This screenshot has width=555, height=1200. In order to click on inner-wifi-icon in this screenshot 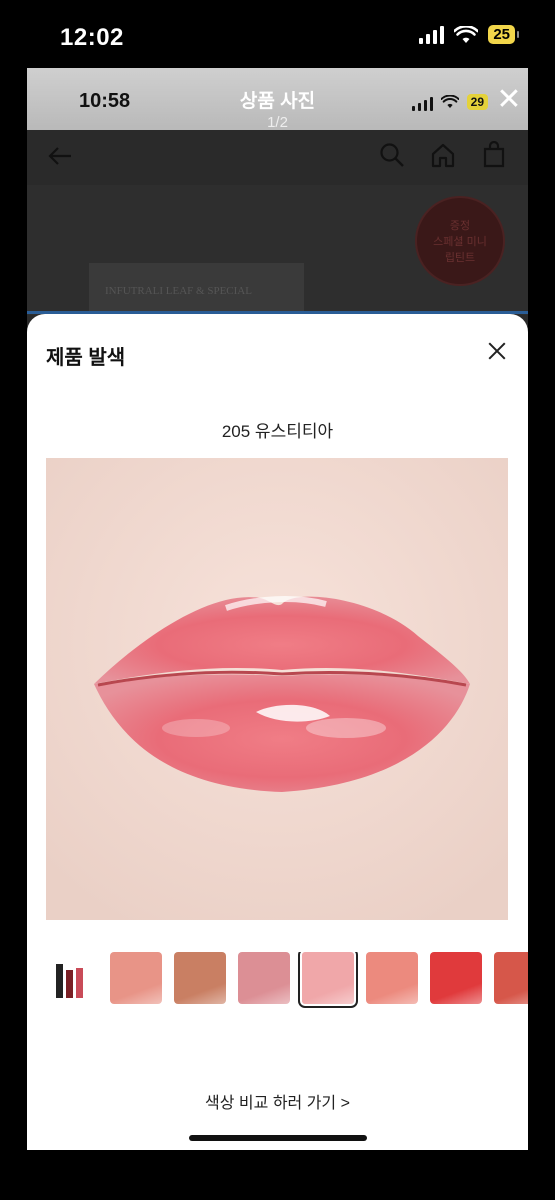, I will do `click(449, 101)`.